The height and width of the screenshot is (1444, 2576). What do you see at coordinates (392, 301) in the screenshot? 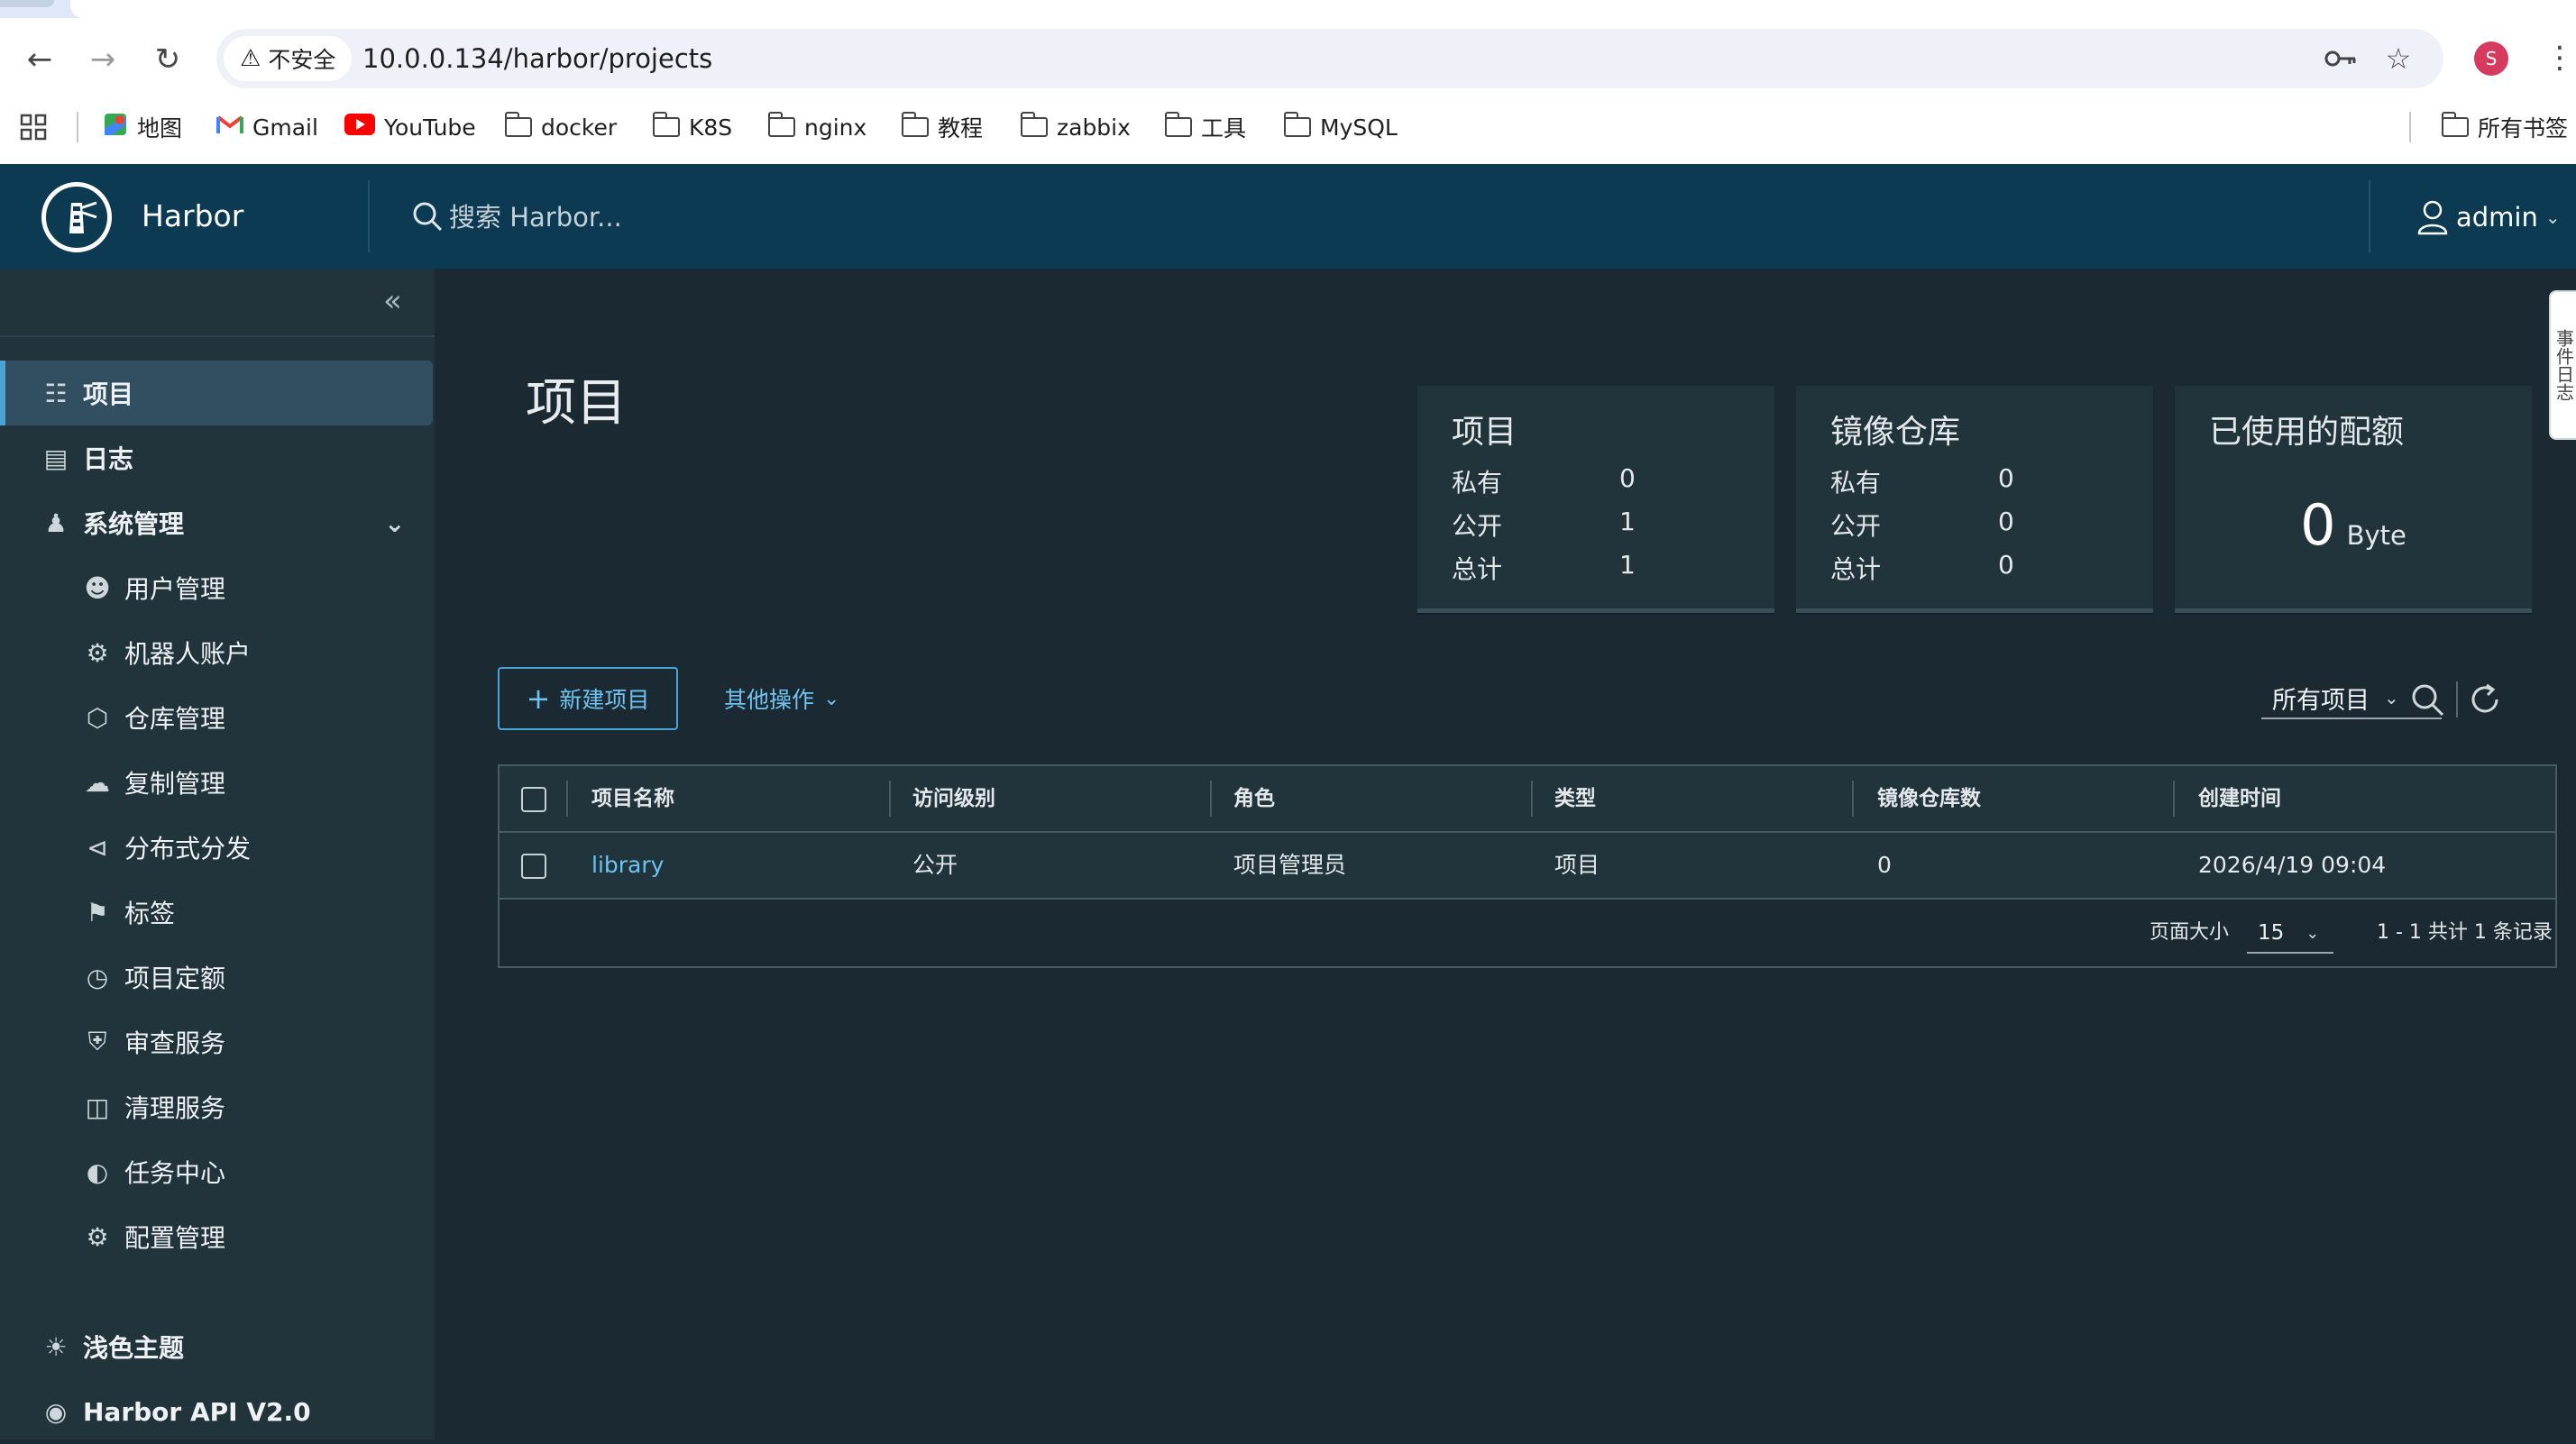
I see `collapse-sidebar-icon: «` at bounding box center [392, 301].